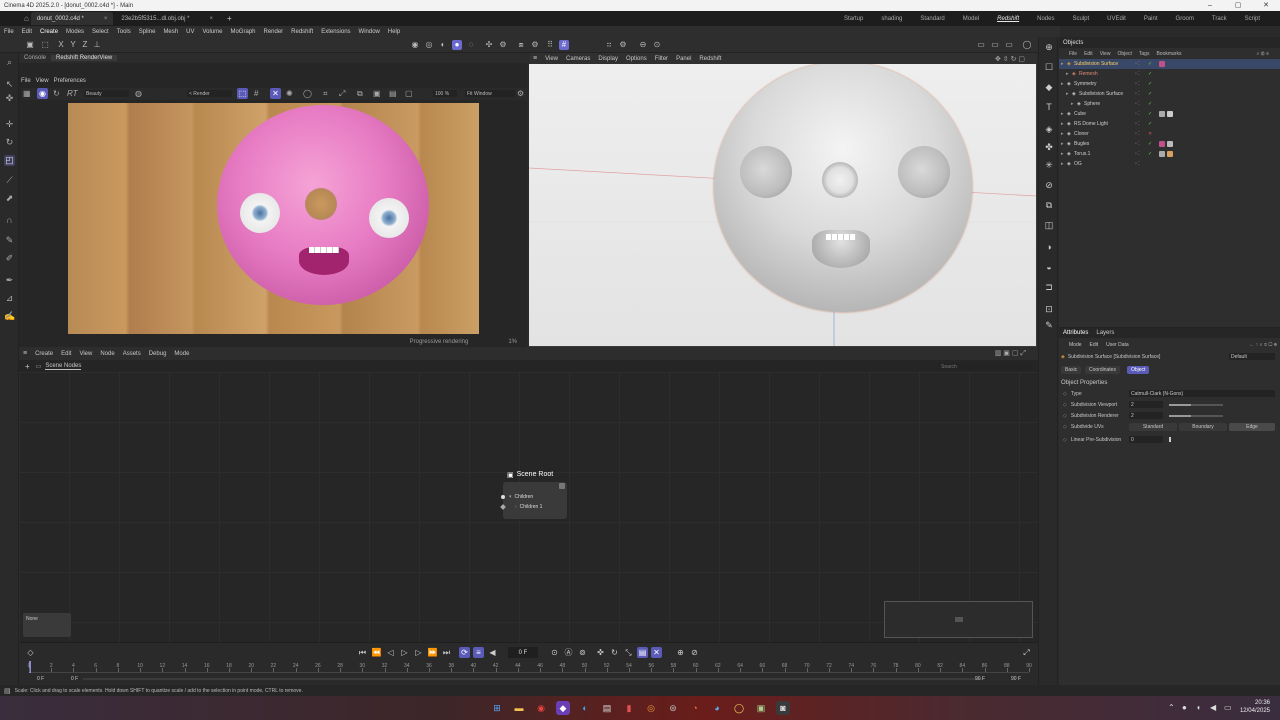  What do you see at coordinates (85, 354) in the screenshot?
I see `node-menu-view: View` at bounding box center [85, 354].